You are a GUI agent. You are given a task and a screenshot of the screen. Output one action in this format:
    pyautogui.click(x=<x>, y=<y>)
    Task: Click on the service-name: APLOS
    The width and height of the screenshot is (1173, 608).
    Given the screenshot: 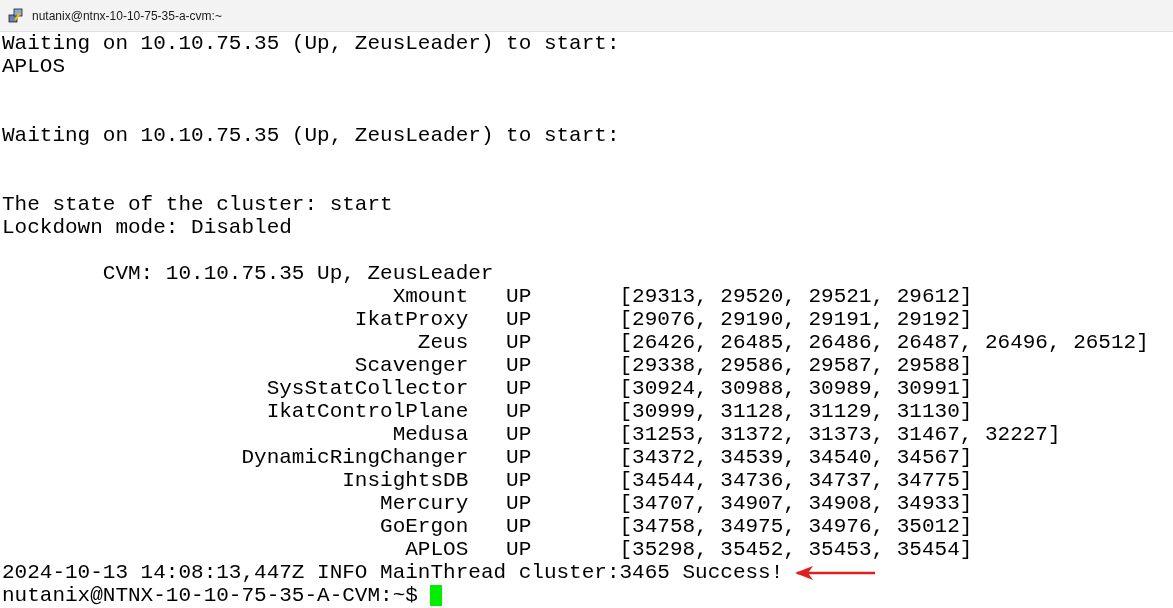 What is the action you would take?
    pyautogui.click(x=437, y=549)
    